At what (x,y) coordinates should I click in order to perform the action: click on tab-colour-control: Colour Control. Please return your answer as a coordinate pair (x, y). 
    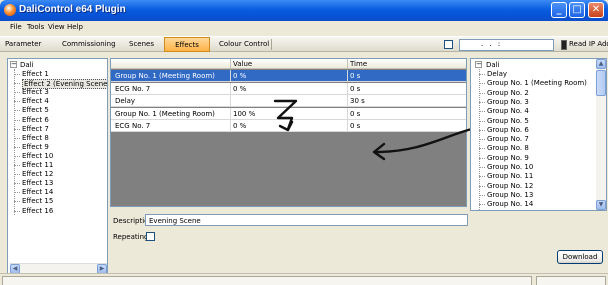
    Looking at the image, I should click on (244, 44).